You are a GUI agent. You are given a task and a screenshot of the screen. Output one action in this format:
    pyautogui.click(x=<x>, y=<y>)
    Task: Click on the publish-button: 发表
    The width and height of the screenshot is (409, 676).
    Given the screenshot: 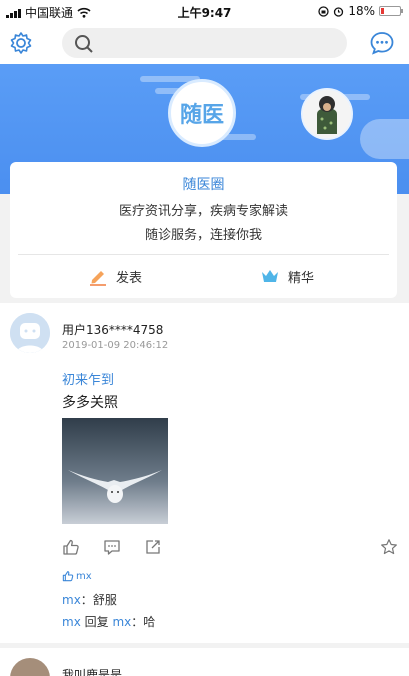 What is the action you would take?
    pyautogui.click(x=115, y=276)
    